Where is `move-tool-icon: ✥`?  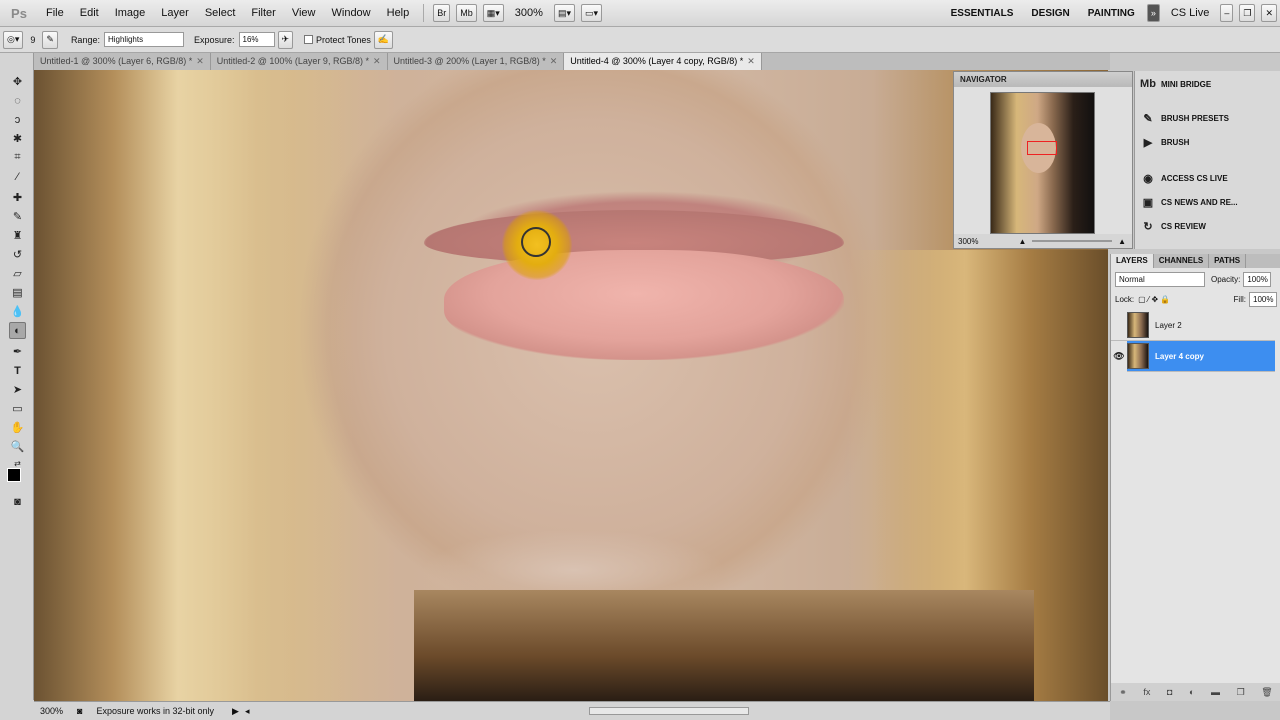
move-tool-icon: ✥ is located at coordinates (17, 81).